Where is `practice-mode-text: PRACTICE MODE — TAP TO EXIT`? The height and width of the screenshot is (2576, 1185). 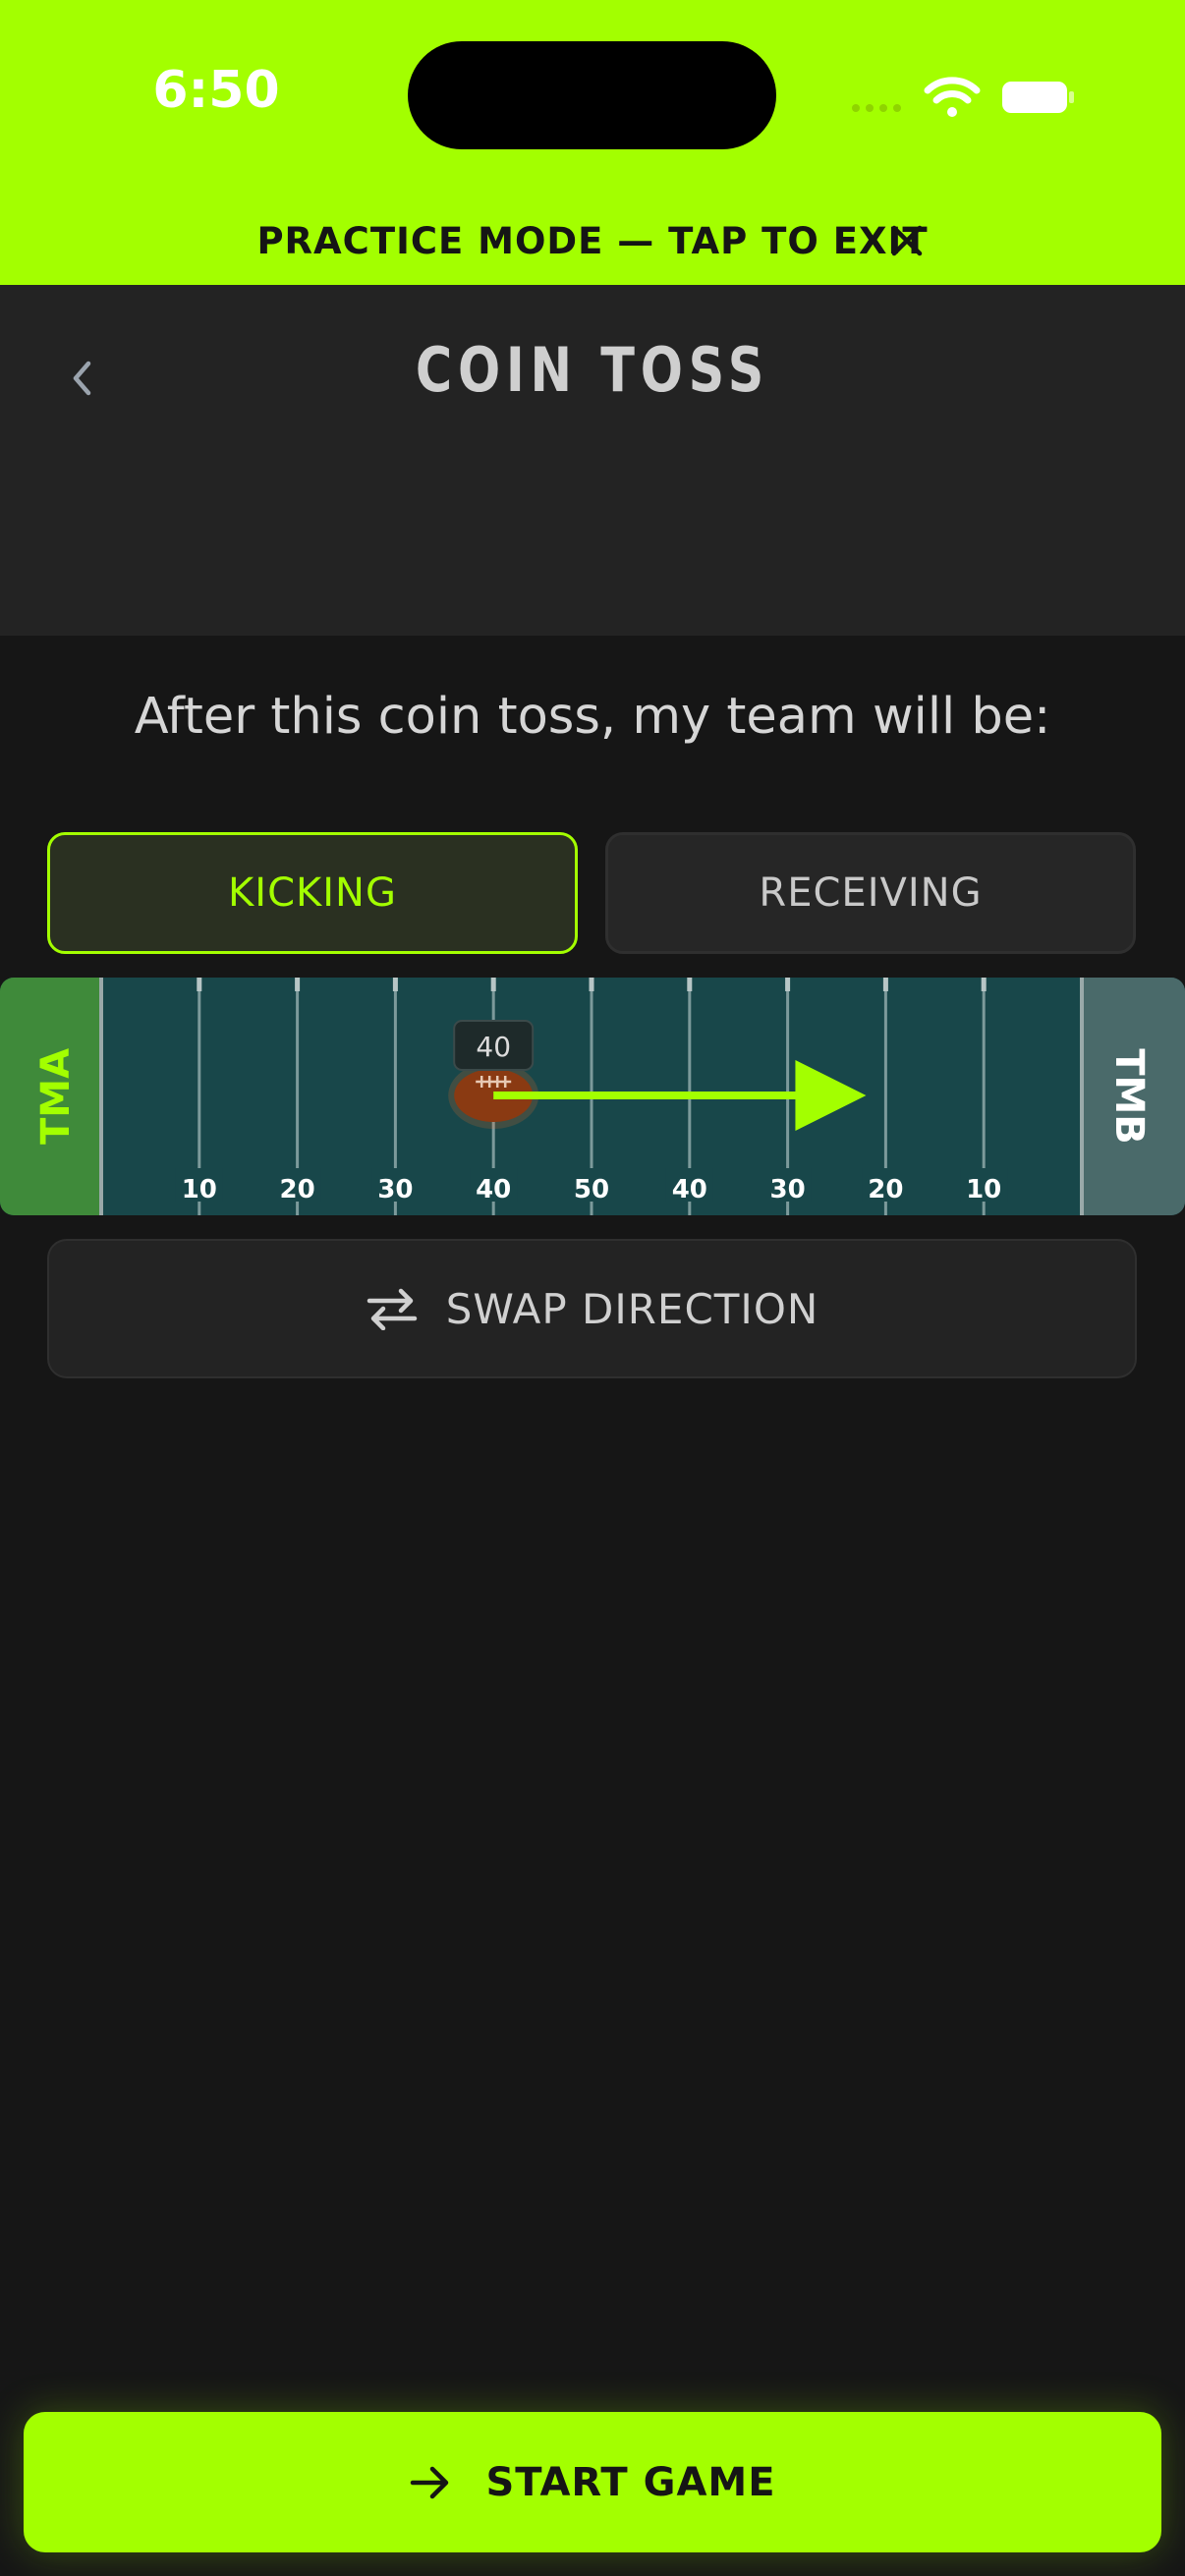
practice-mode-text: PRACTICE MODE — TAP TO EXIT is located at coordinates (592, 240).